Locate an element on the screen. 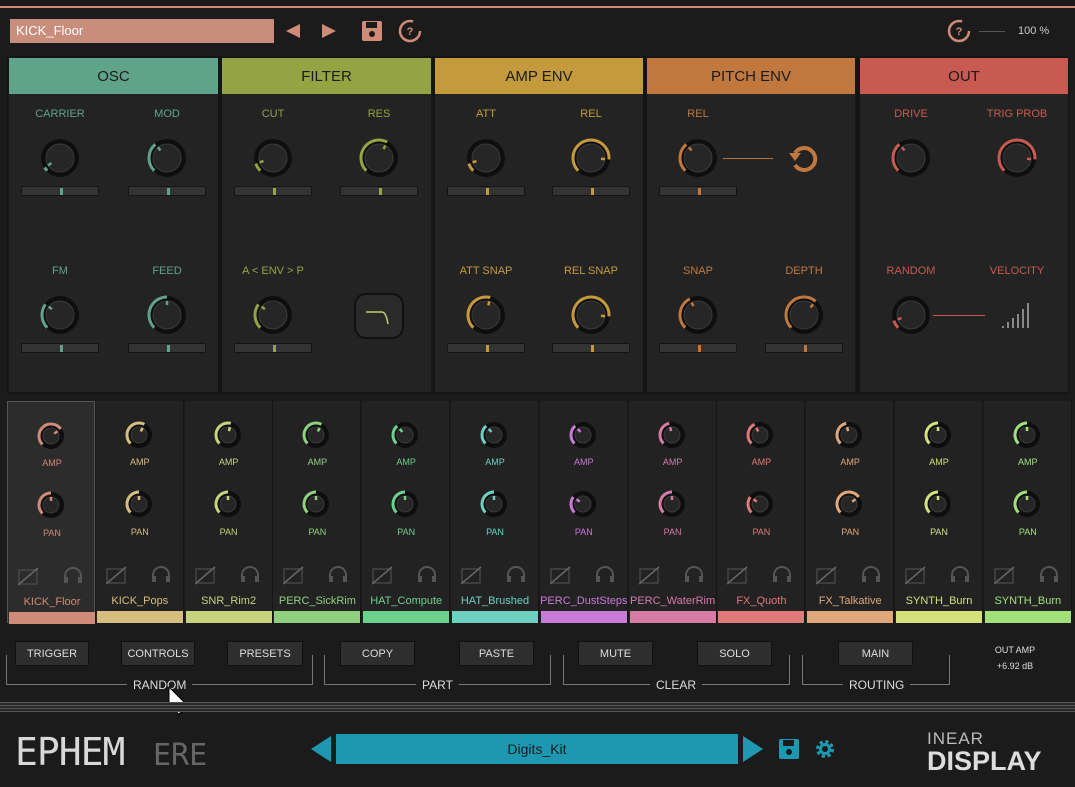  att-mod-slider is located at coordinates (486, 191).